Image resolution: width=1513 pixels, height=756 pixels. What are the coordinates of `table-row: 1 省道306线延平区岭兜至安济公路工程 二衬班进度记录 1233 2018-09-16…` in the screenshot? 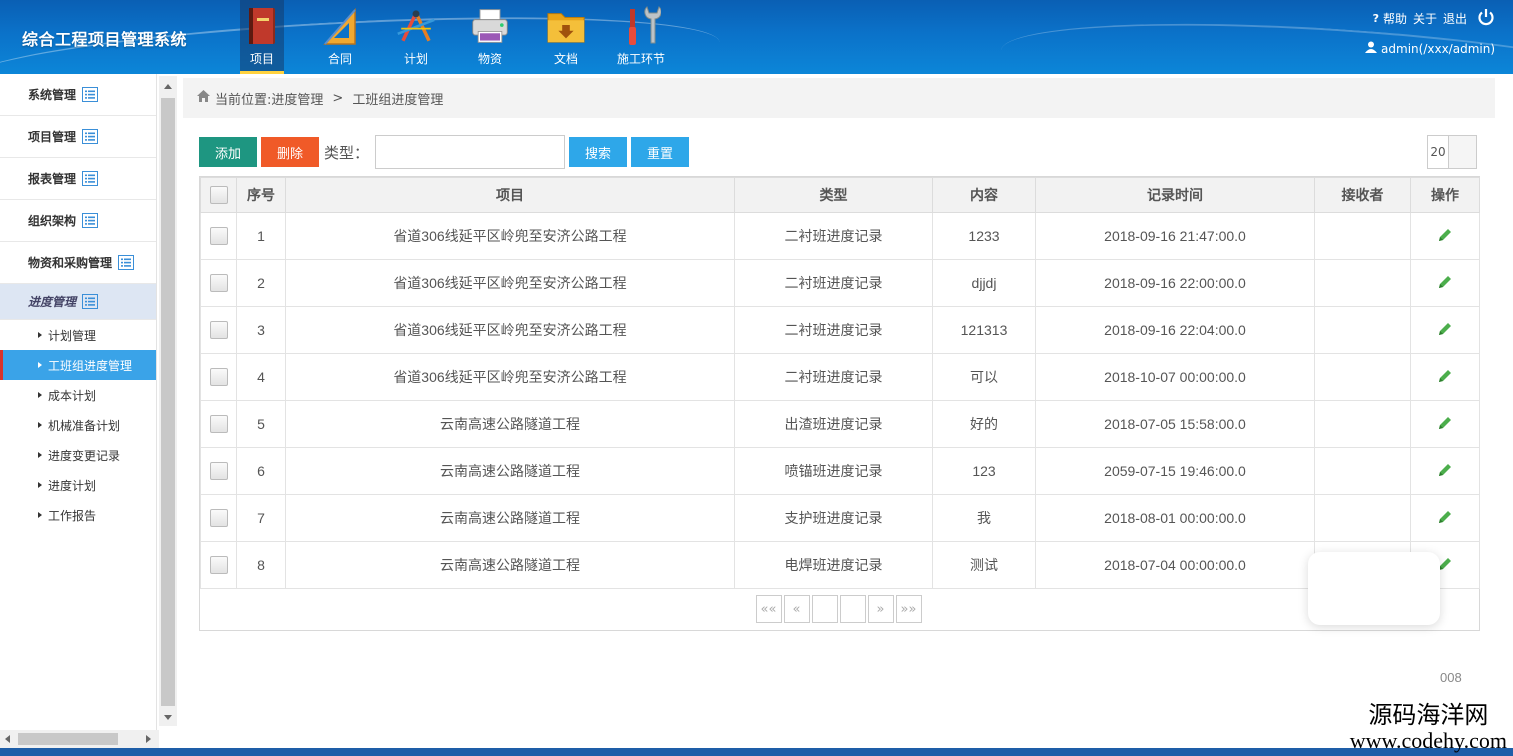 It's located at (840, 236).